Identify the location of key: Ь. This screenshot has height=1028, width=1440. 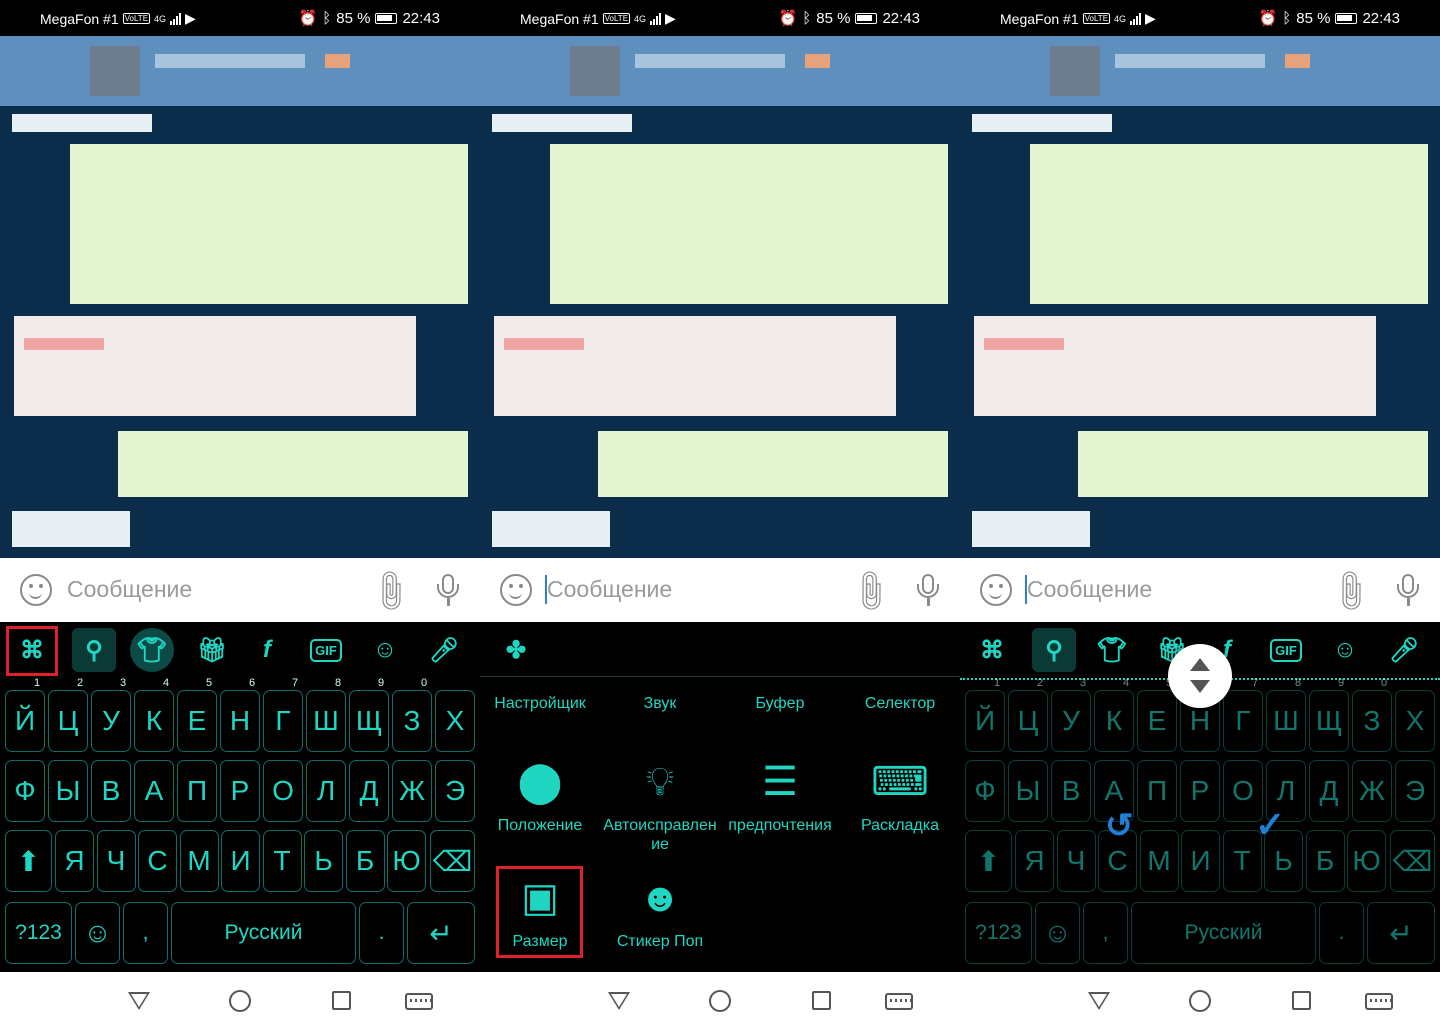
(323, 861).